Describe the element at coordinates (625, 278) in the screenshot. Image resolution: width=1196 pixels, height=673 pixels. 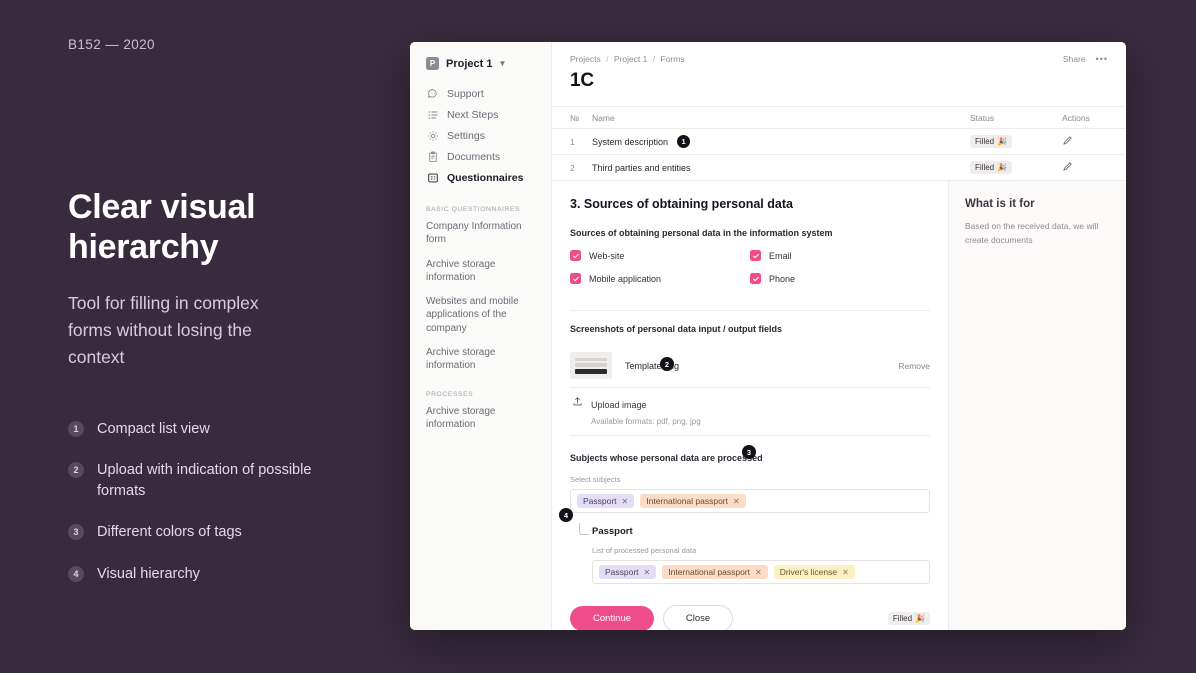
I see `checkbox-label: Mobile application` at that location.